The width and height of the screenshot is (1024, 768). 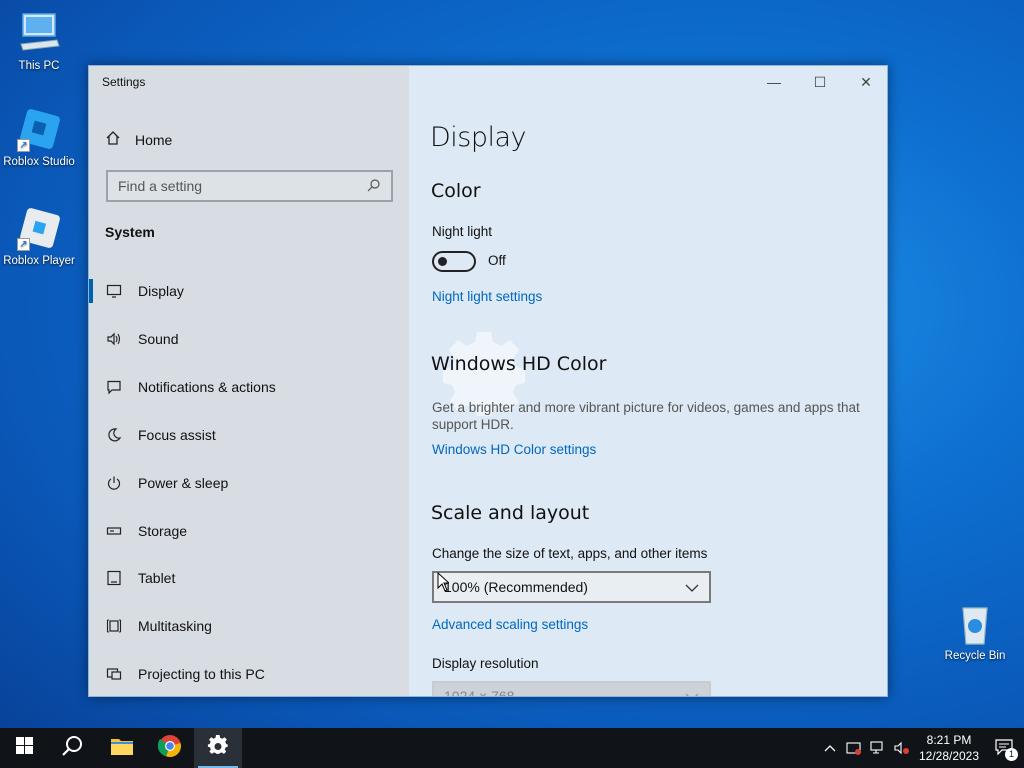 I want to click on sidebar-item-label: Tablet, so click(x=157, y=578).